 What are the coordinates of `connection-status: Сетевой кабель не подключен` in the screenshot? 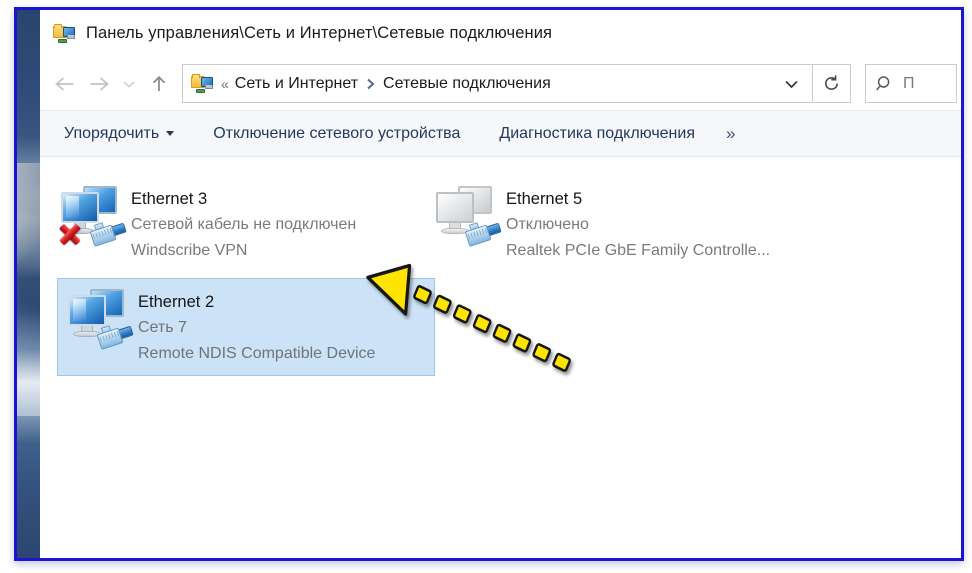 It's located at (244, 224).